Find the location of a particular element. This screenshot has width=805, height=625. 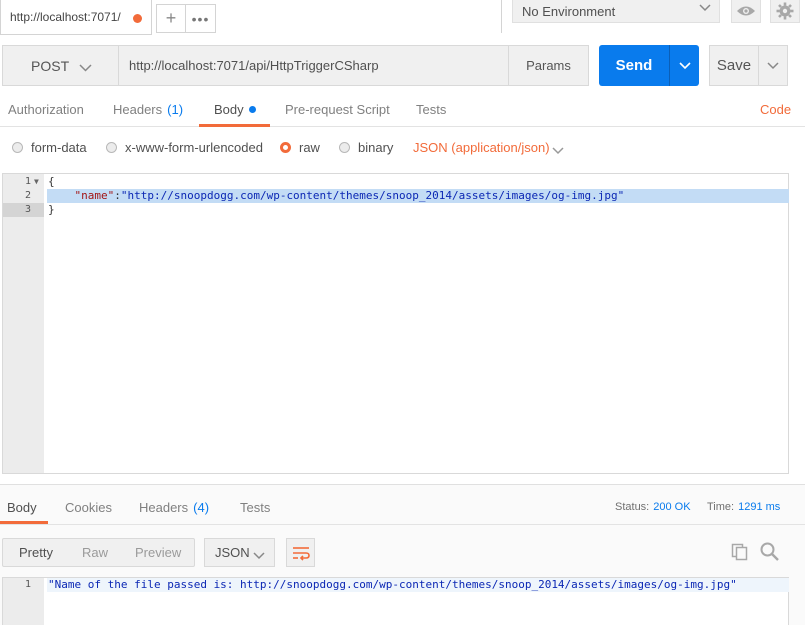

time-readout: Time: 1291 ms is located at coordinates (743, 507).